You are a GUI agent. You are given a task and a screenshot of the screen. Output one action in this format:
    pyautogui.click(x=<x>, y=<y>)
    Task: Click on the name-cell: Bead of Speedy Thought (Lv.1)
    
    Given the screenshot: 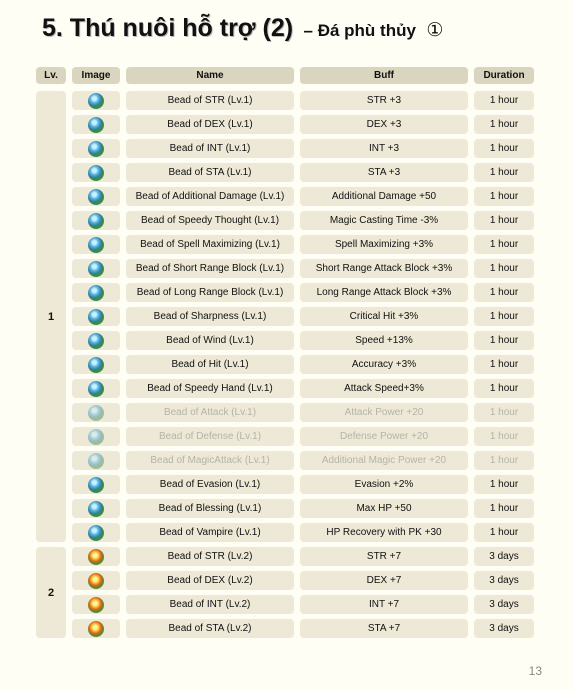 What is the action you would take?
    pyautogui.click(x=210, y=220)
    